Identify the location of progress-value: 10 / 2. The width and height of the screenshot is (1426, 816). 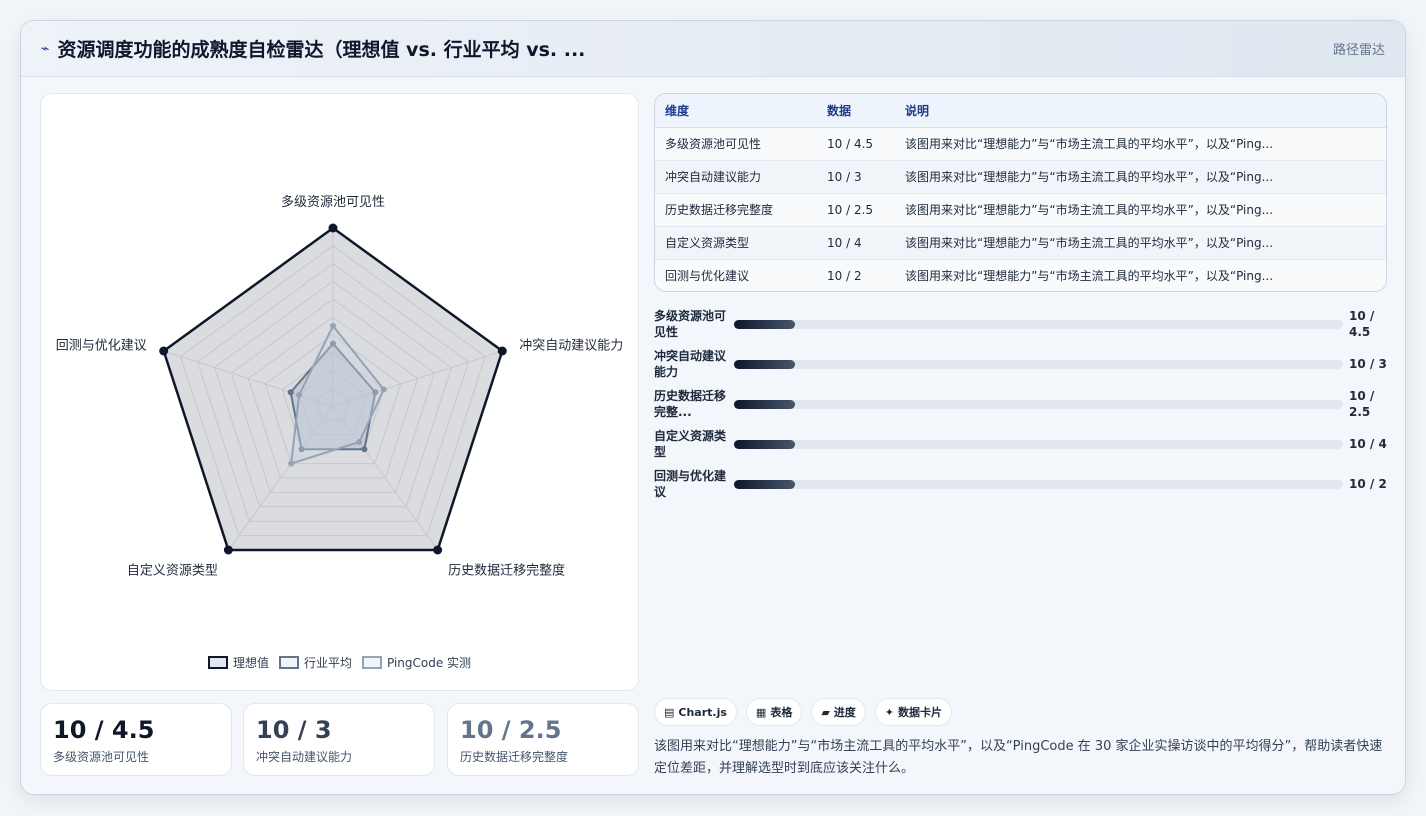
(1368, 484).